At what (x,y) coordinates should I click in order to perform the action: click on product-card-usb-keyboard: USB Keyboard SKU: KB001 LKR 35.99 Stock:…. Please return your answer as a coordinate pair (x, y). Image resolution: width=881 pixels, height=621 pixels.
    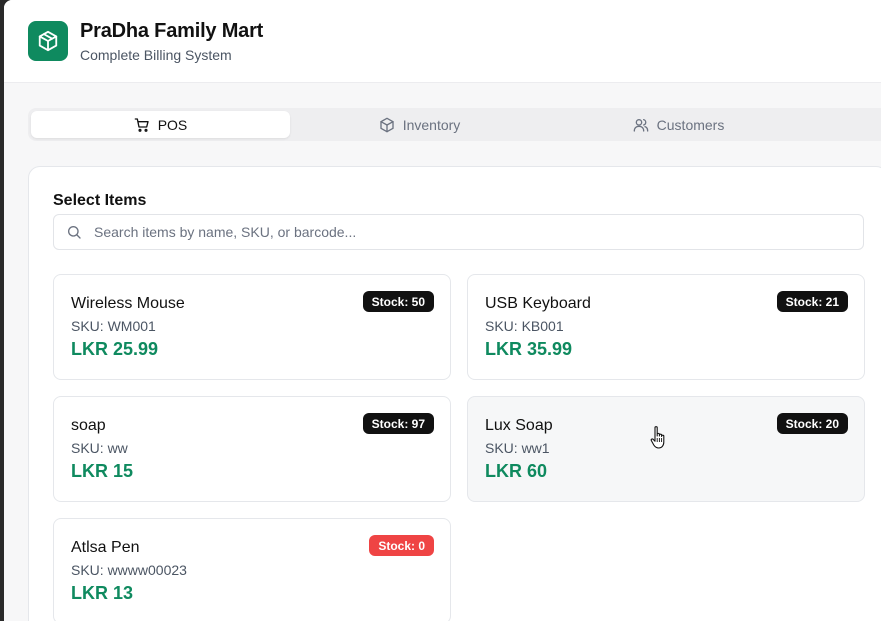
    Looking at the image, I should click on (666, 327).